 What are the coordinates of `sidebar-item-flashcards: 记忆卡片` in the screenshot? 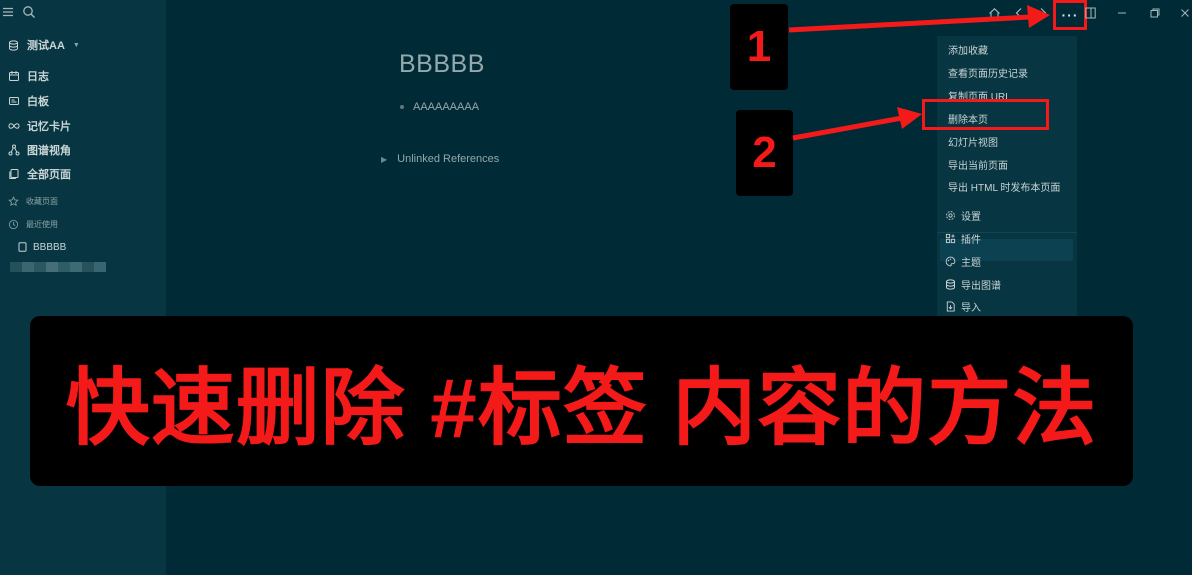 It's located at (39, 126).